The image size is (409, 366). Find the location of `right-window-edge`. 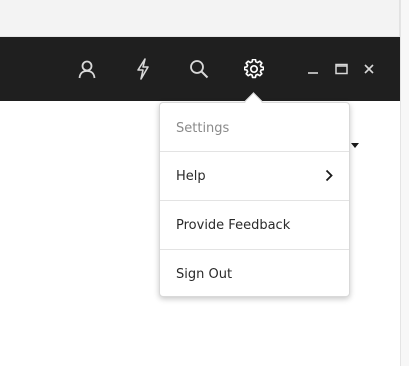

right-window-edge is located at coordinates (404, 183).